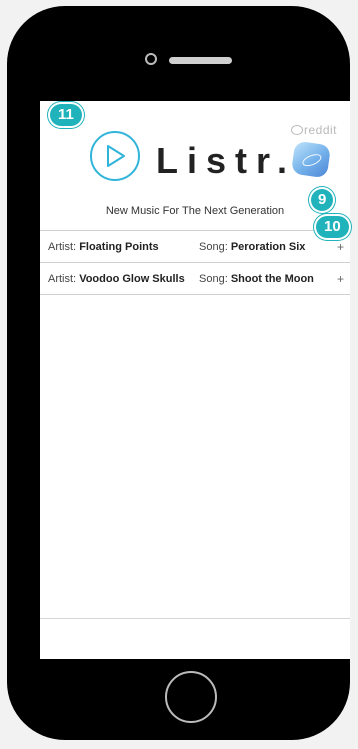  I want to click on artist-name: Voodoo Glow Skulls, so click(132, 279).